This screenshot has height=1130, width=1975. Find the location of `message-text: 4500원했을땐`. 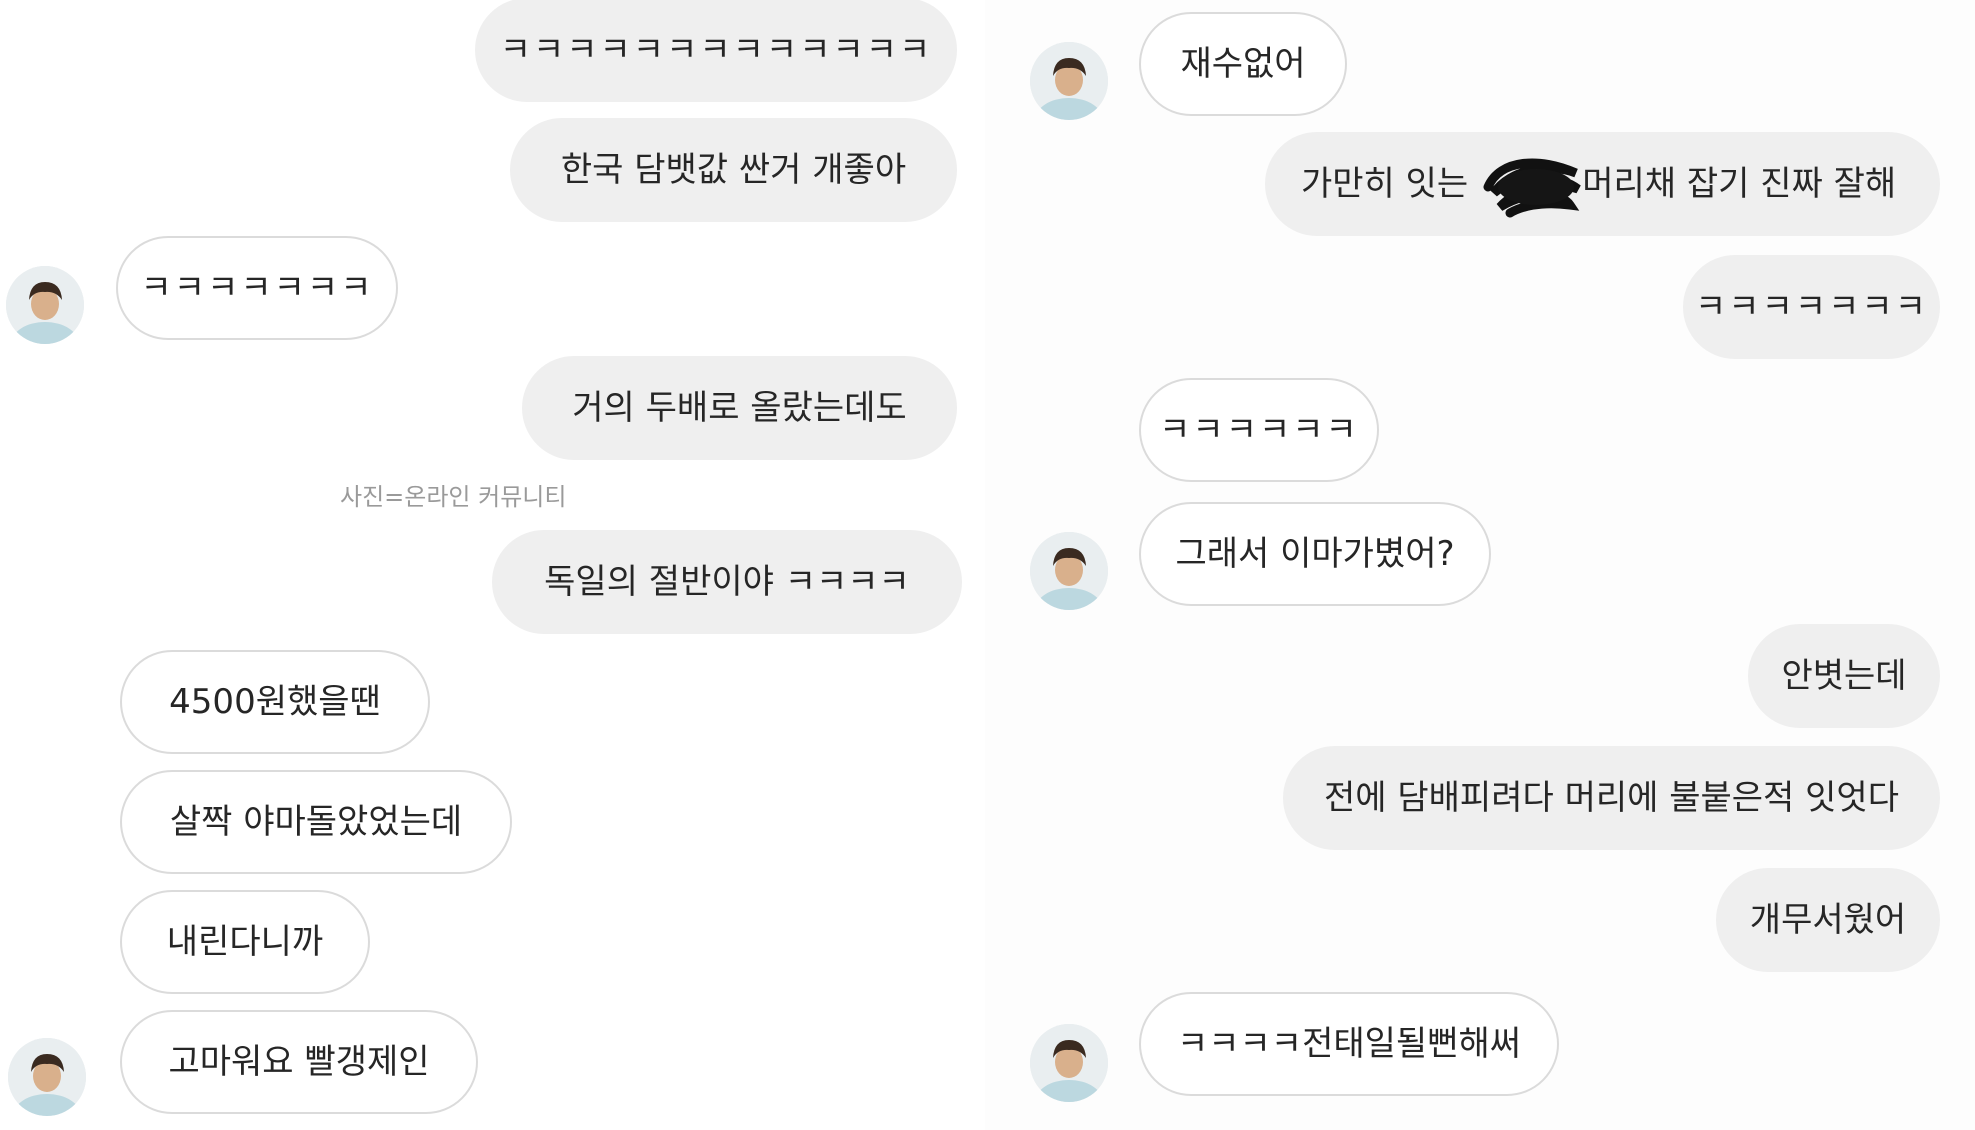

message-text: 4500원했을땐 is located at coordinates (275, 702).